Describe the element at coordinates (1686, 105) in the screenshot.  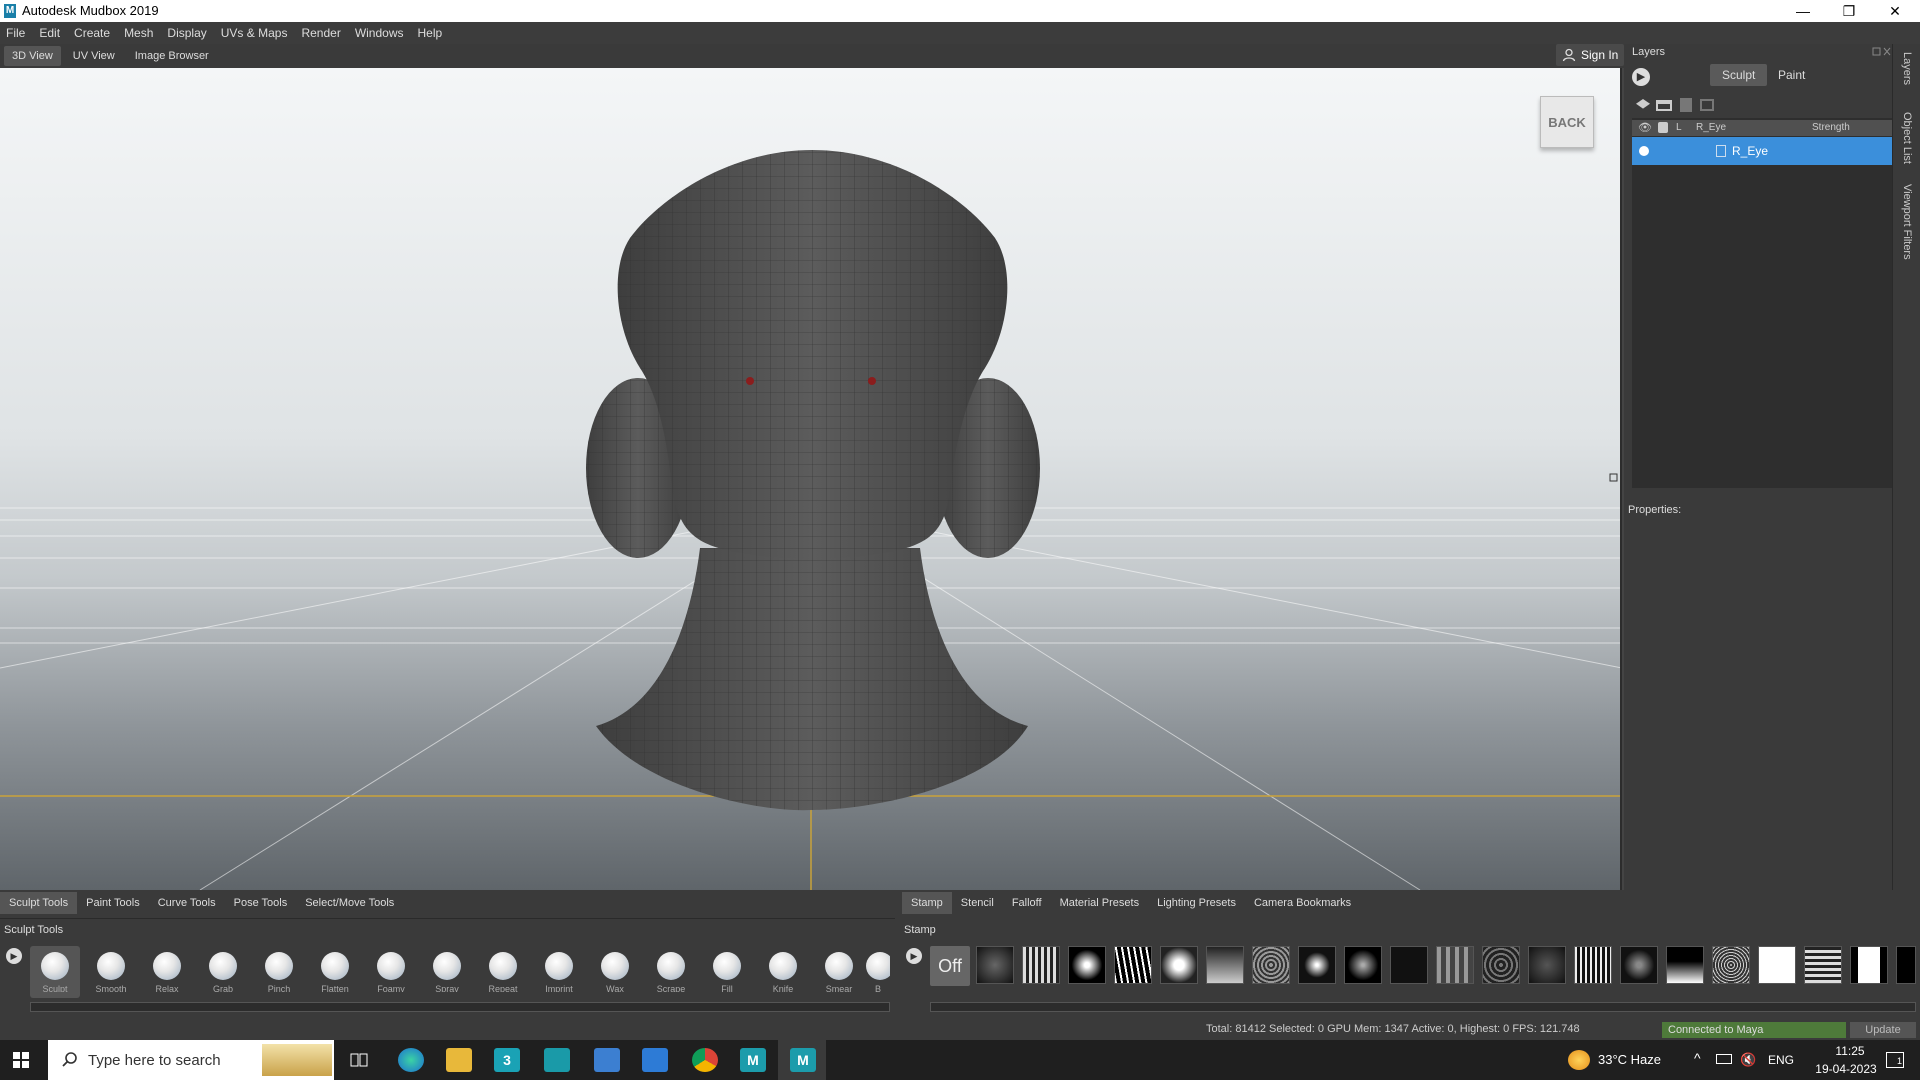
I see `delete-layer-icon` at that location.